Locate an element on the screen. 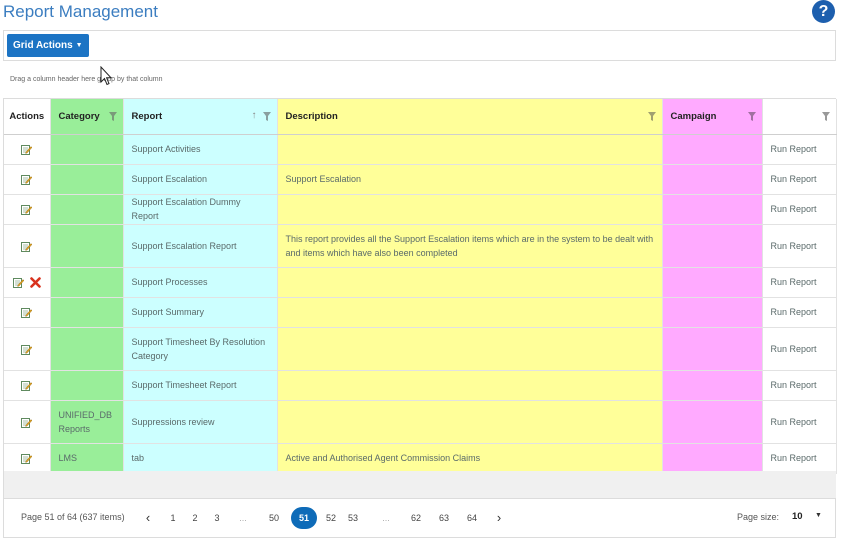  category-cell: UNIFIED_DB Reports is located at coordinates (87, 422).